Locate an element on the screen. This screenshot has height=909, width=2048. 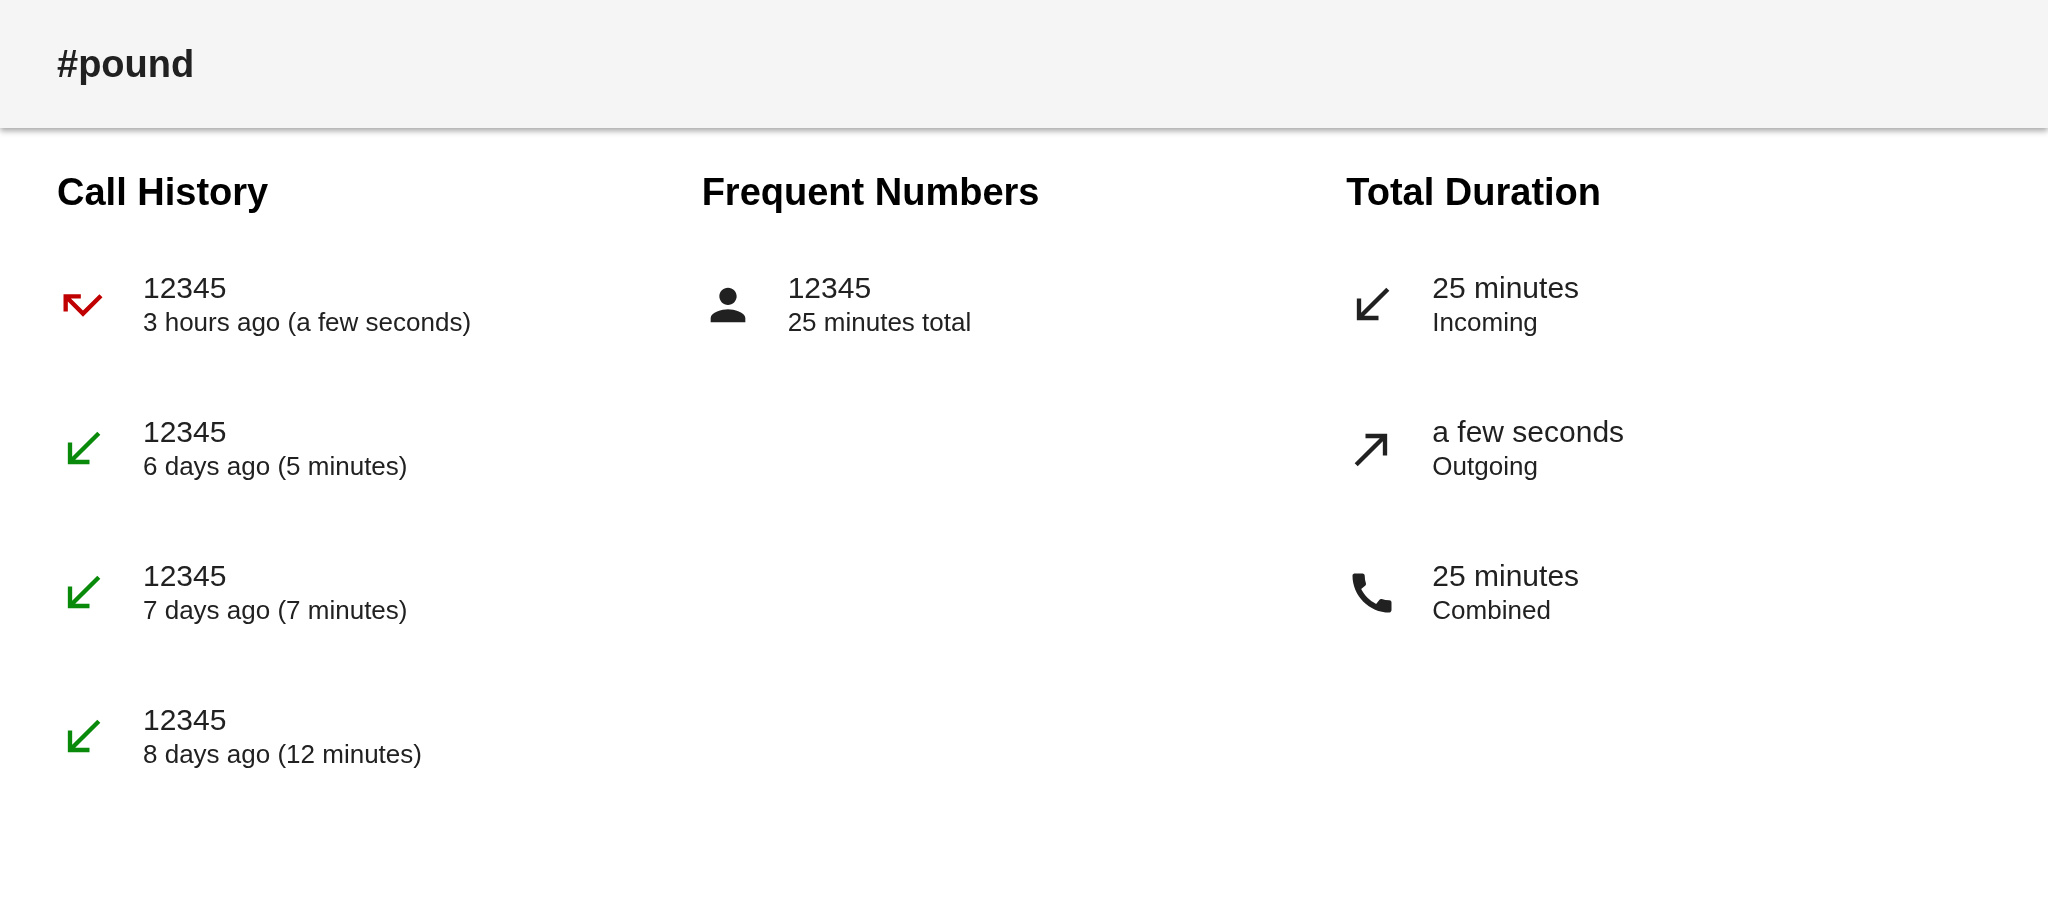
item-secondary-text: 8 days ago (12 minutes) is located at coordinates (282, 754).